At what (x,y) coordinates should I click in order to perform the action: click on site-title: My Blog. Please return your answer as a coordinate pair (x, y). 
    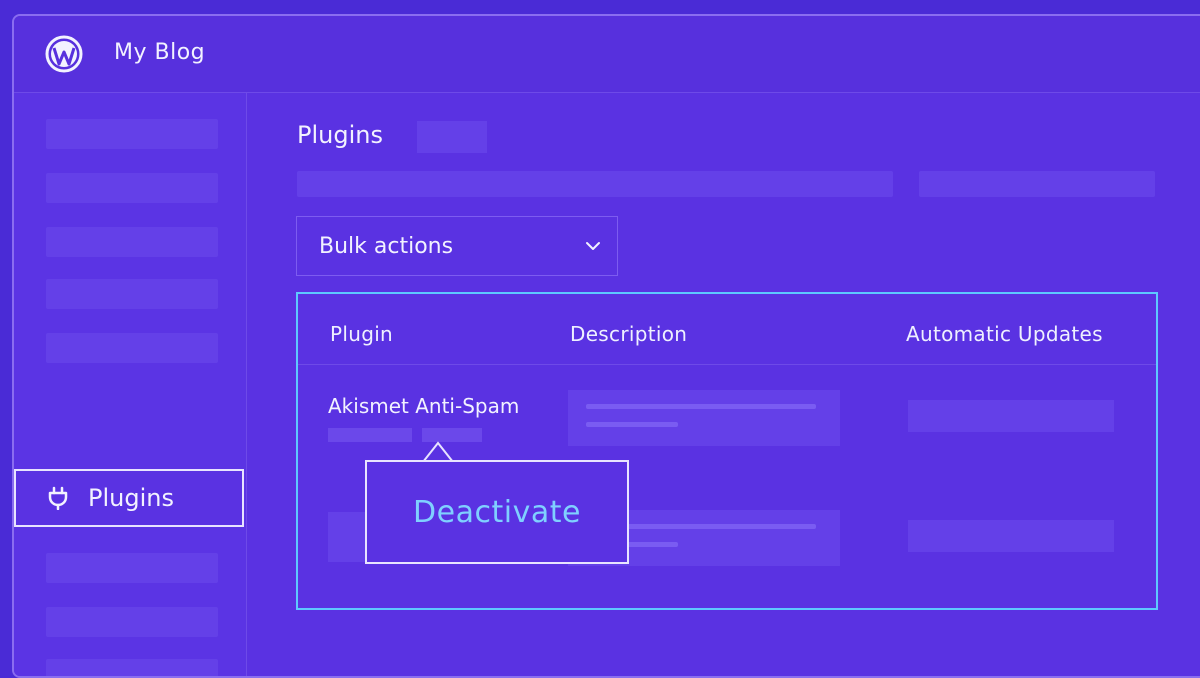
    Looking at the image, I should click on (159, 52).